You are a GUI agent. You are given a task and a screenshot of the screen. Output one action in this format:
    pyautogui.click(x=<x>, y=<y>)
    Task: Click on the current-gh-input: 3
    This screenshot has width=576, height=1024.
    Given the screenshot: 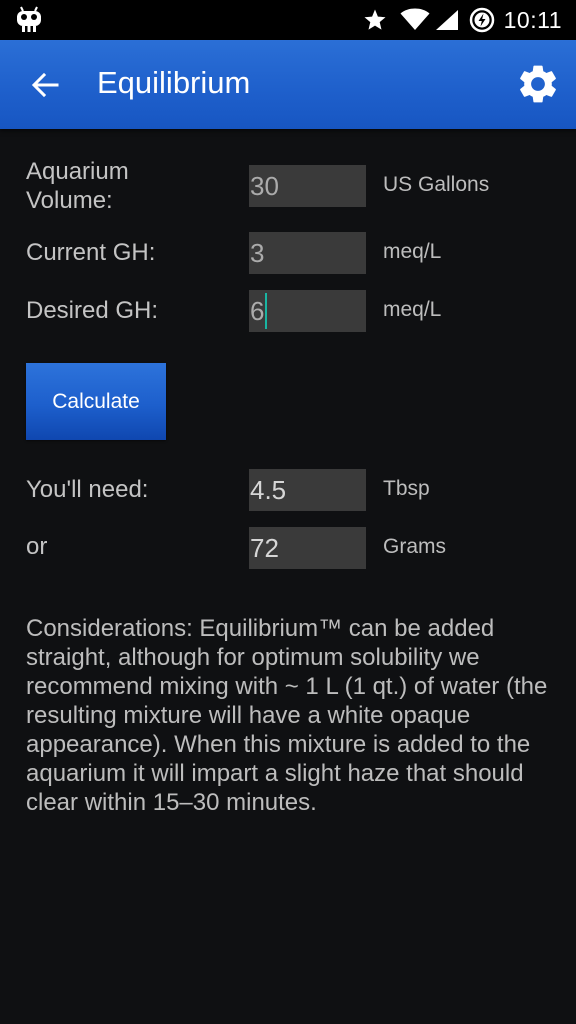 What is the action you would take?
    pyautogui.click(x=307, y=253)
    